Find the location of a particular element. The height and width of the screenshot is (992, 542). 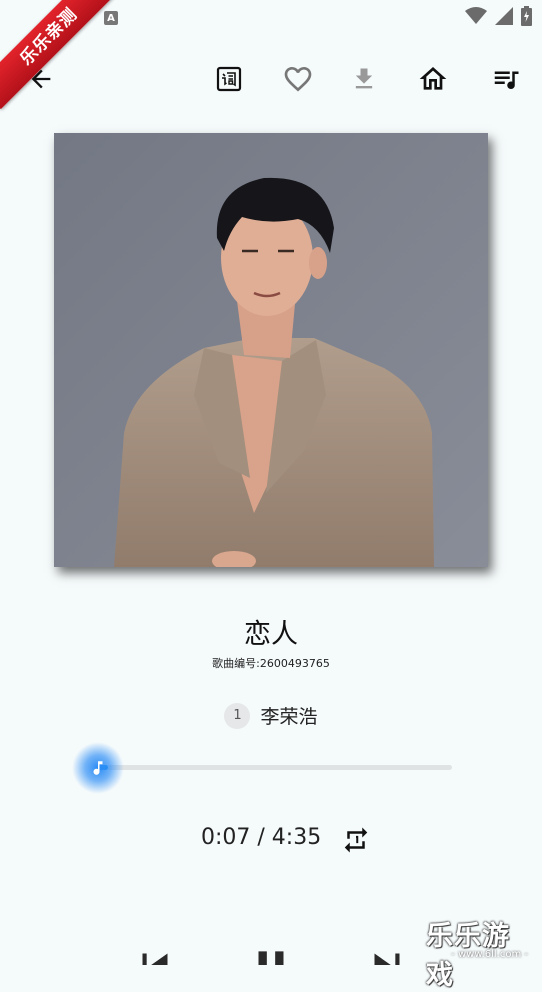

home-icon is located at coordinates (433, 78).